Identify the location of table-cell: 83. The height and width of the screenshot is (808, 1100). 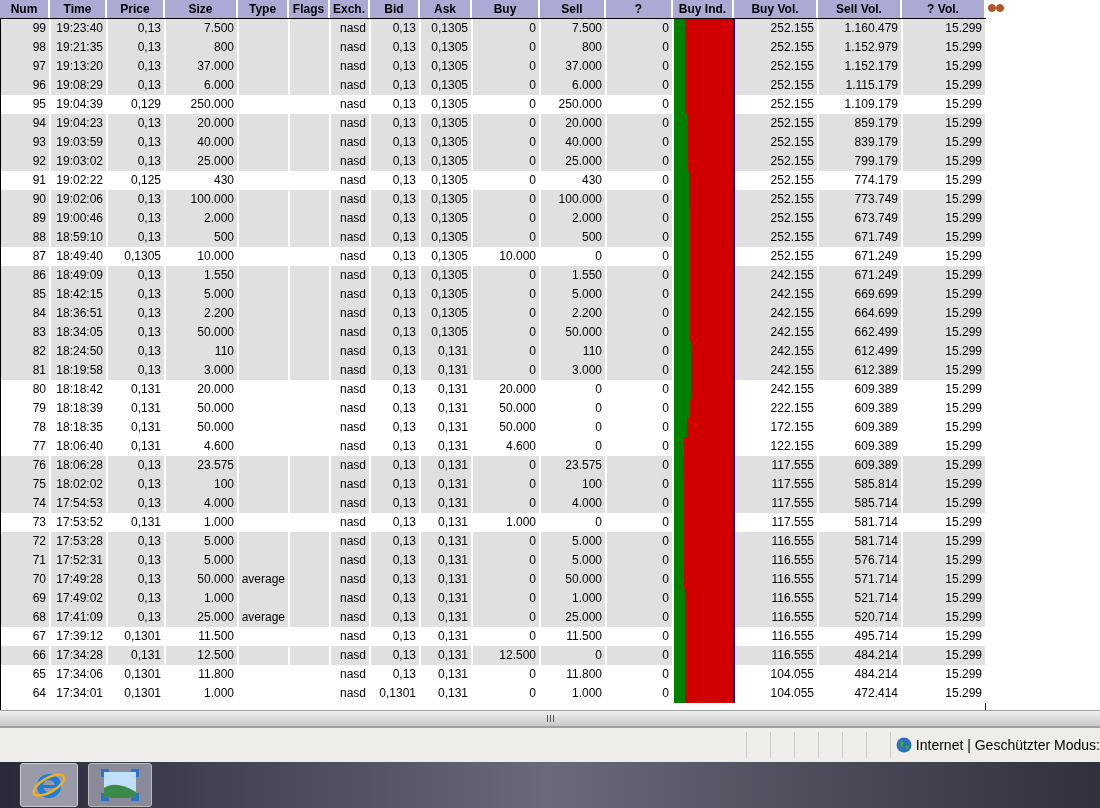
(39, 332).